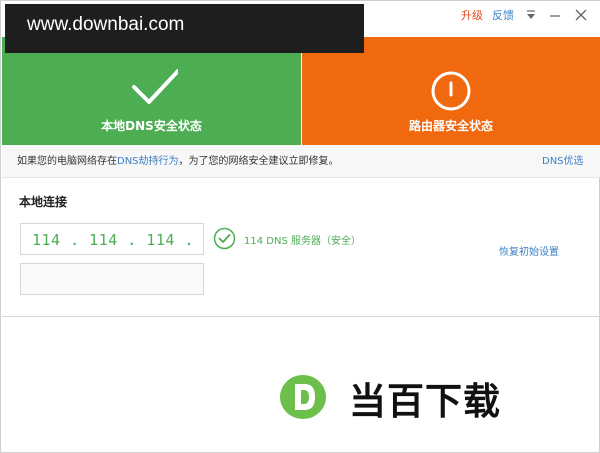 The height and width of the screenshot is (453, 600). I want to click on restore-defaults-link: 恢复初始设置, so click(529, 250).